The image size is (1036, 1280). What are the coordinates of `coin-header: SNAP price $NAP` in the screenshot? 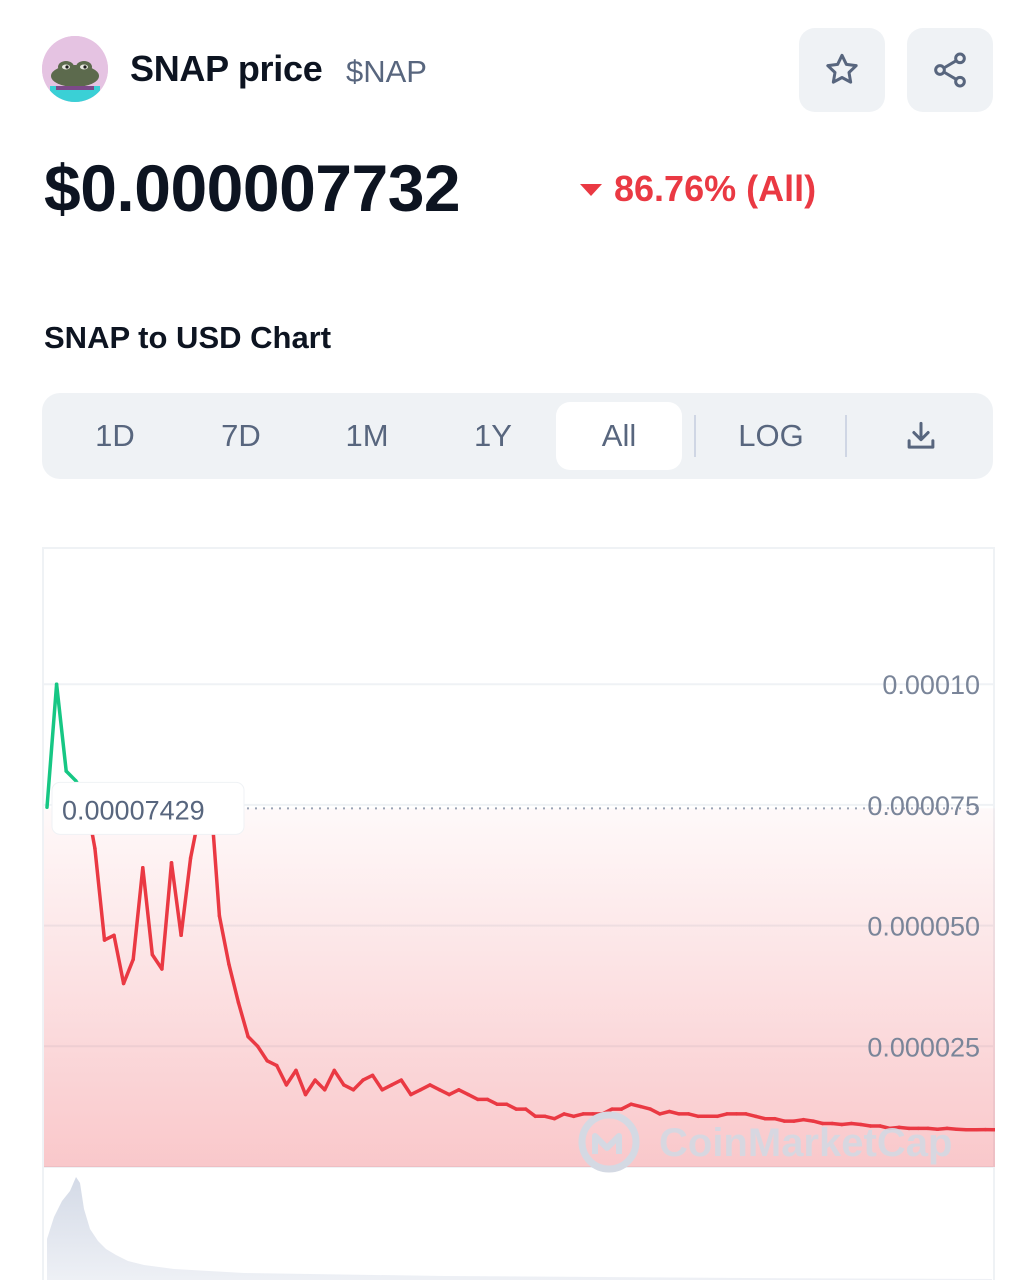 It's located at (518, 72).